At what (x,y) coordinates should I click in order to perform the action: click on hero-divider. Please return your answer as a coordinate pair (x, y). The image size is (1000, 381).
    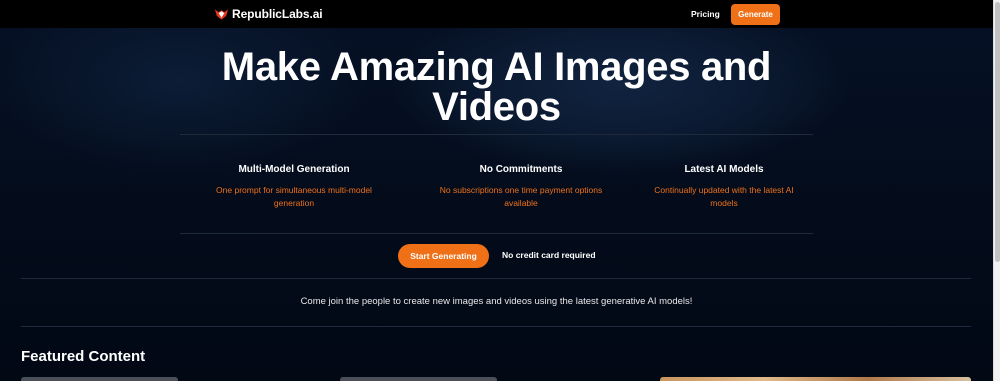
    Looking at the image, I should click on (496, 134).